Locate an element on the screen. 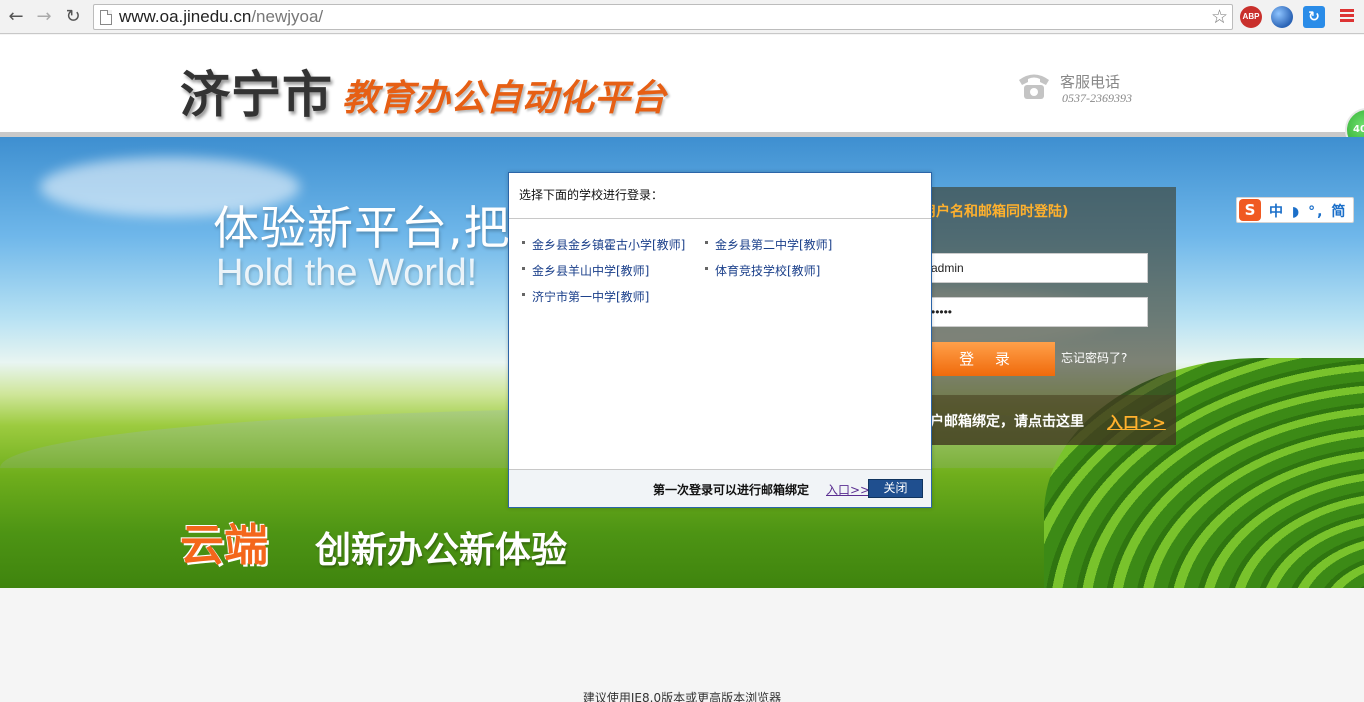  login-panel: 用户名和邮箱同时登陆) 登 录 忘记密码了? 户邮箱绑定，请点击这里 入口>> is located at coordinates (1049, 316).